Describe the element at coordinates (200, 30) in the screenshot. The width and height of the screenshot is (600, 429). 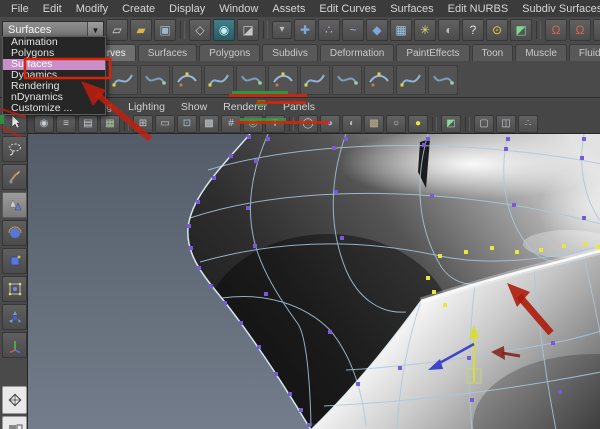
I see `select-hierarchy-icon: ◇` at that location.